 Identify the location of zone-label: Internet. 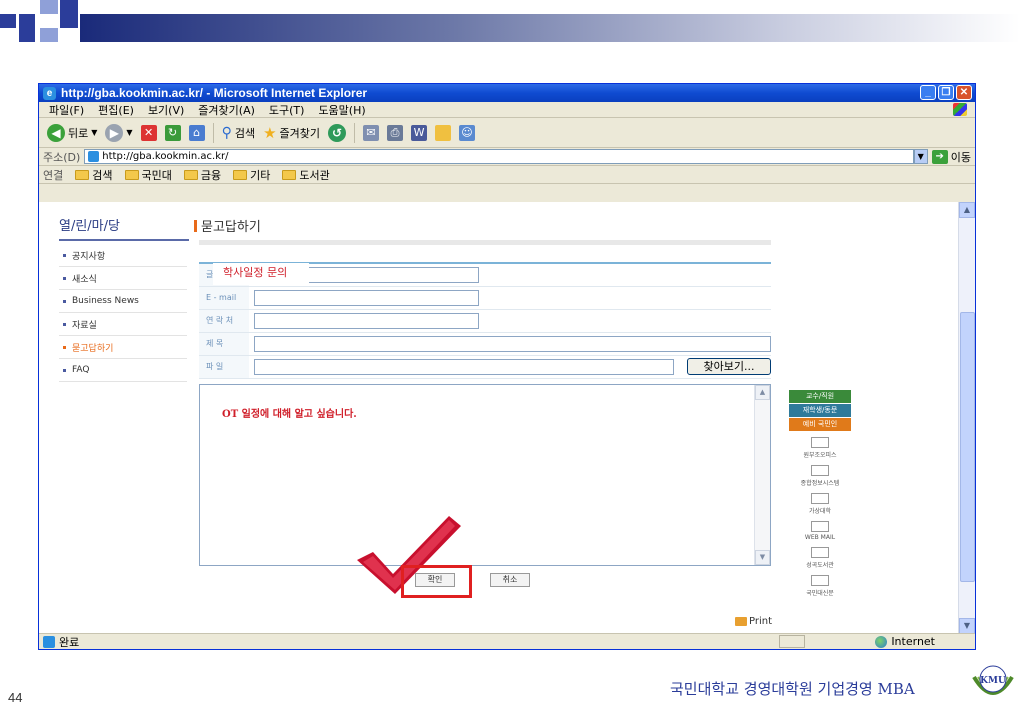
(913, 641).